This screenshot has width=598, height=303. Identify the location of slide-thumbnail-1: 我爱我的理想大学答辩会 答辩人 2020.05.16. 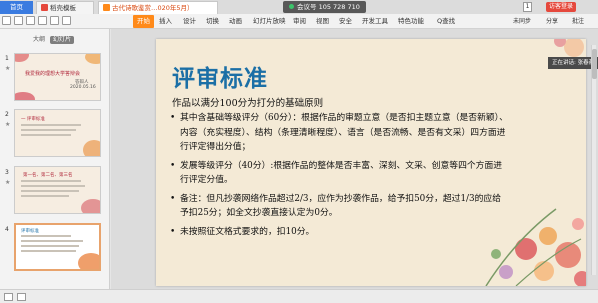
(57, 77).